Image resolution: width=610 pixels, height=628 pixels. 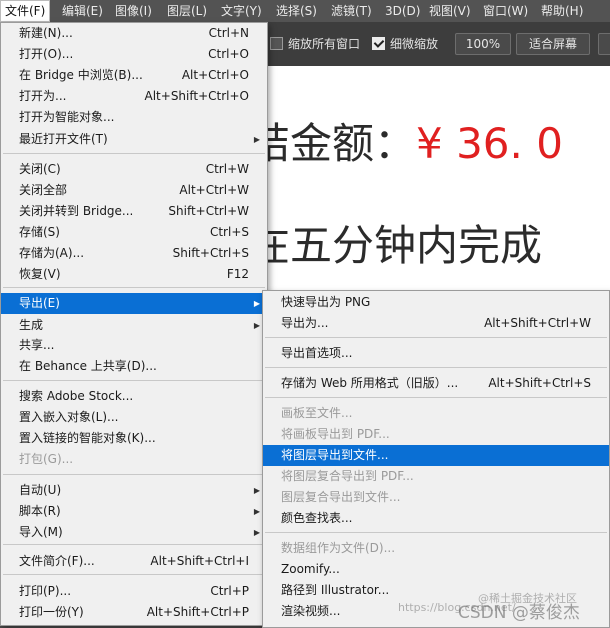 What do you see at coordinates (405, 140) in the screenshot?
I see `canvas-text-line-1: 结金额：¥ 36. 0` at bounding box center [405, 140].